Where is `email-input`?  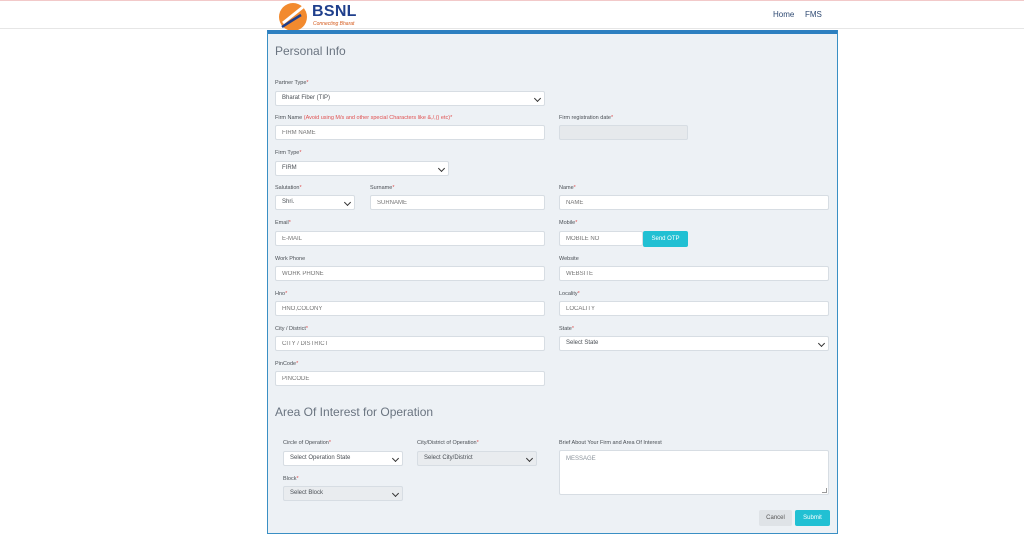 email-input is located at coordinates (410, 238).